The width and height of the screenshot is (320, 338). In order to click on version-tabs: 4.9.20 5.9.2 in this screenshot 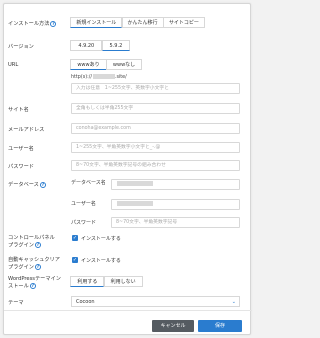, I will do `click(100, 45)`.